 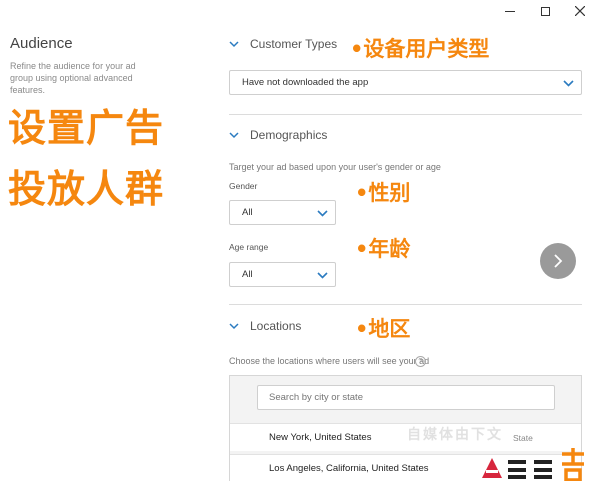 What do you see at coordinates (533, 464) in the screenshot?
I see `watermark-logo` at bounding box center [533, 464].